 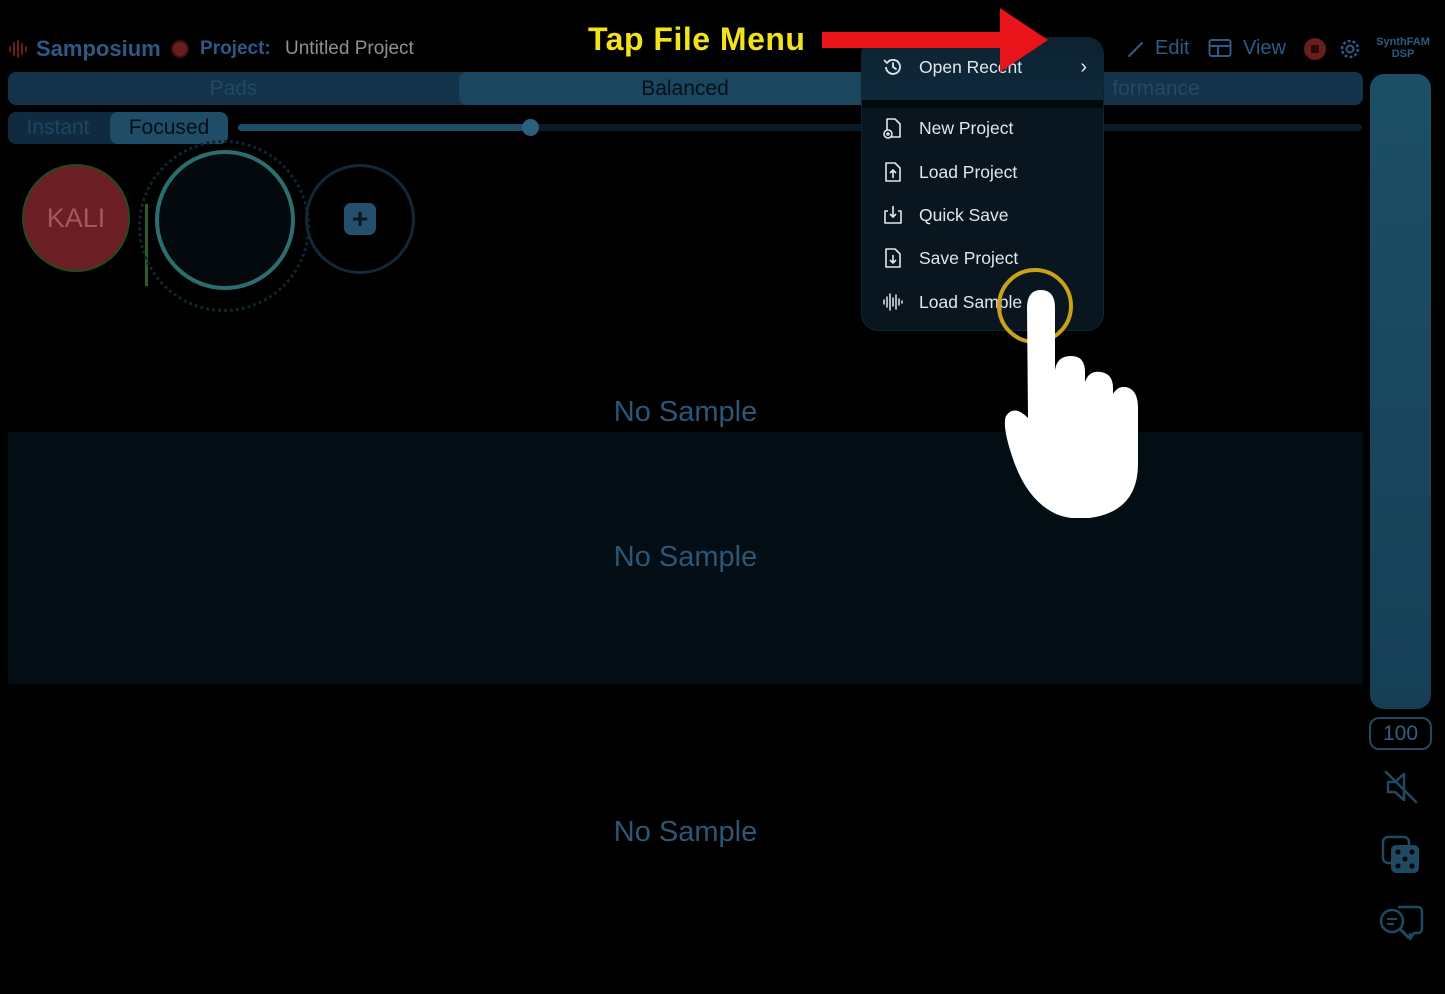 I want to click on menu-label-load-project: Load Project, so click(x=968, y=171).